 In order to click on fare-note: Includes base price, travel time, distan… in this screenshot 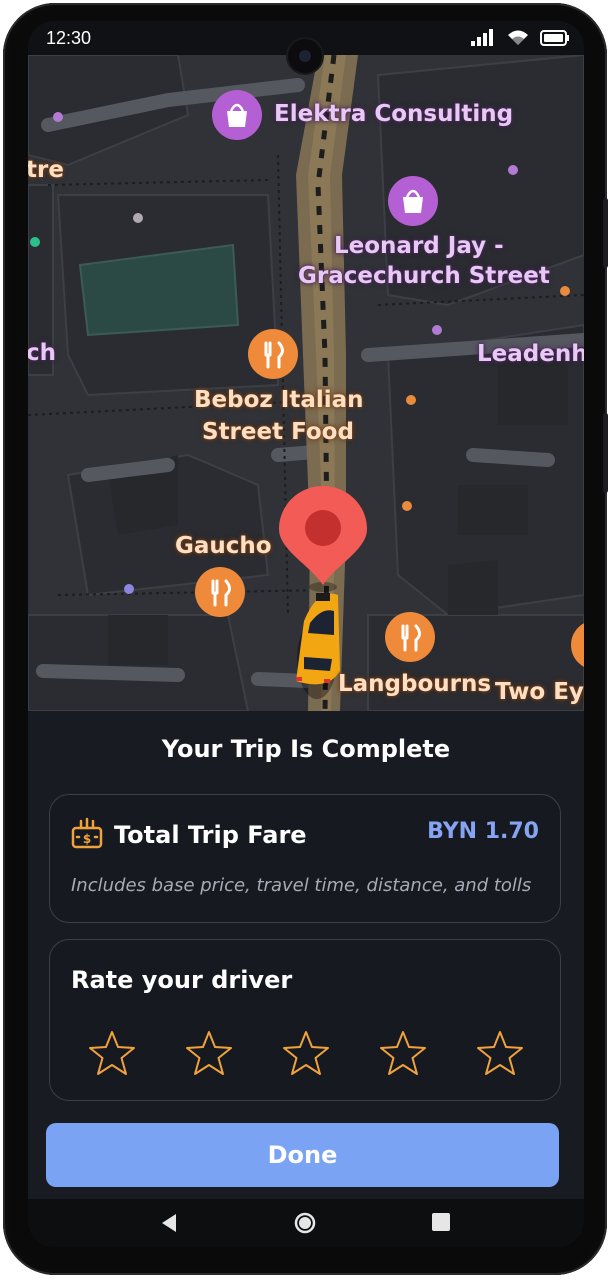, I will do `click(301, 885)`.